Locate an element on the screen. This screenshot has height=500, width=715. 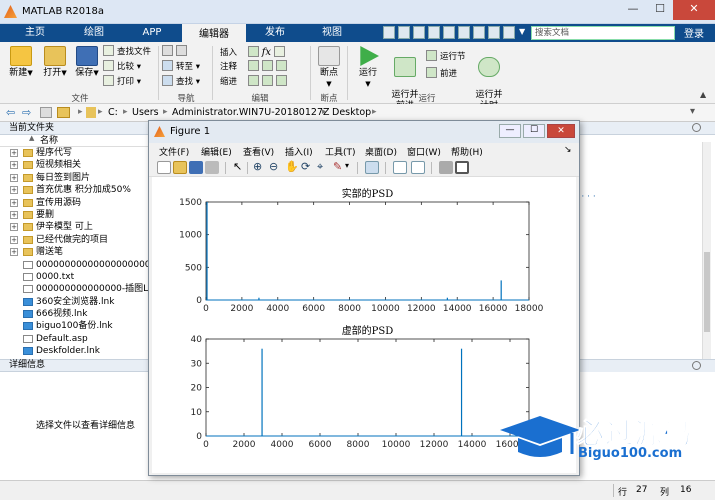
name-column-header: ▲ 名称 is located at coordinates (75, 140).